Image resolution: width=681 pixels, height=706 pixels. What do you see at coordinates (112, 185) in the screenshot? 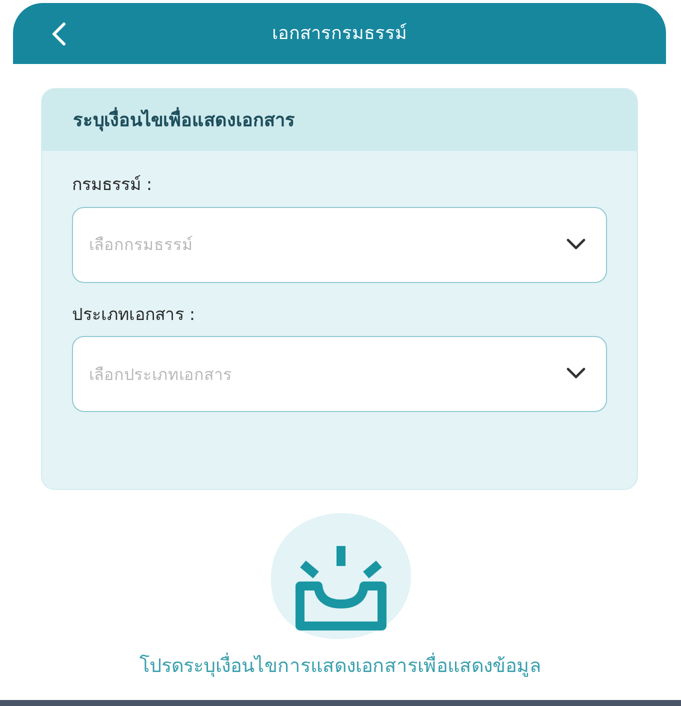
I see `field-label: กรมธรรม์ :` at bounding box center [112, 185].